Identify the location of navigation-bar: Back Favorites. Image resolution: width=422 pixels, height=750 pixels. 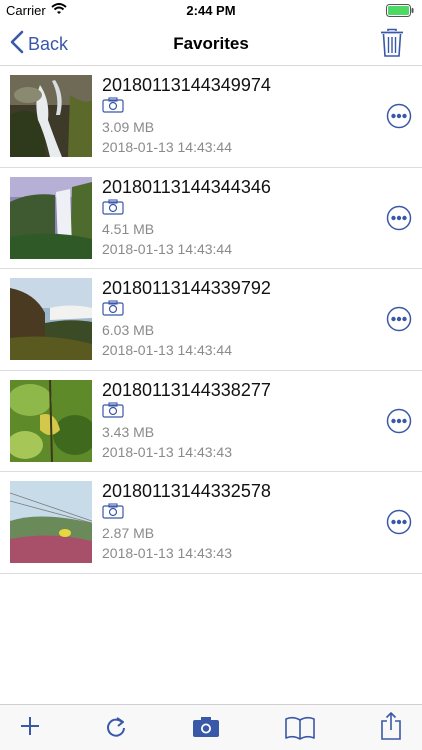
(211, 44).